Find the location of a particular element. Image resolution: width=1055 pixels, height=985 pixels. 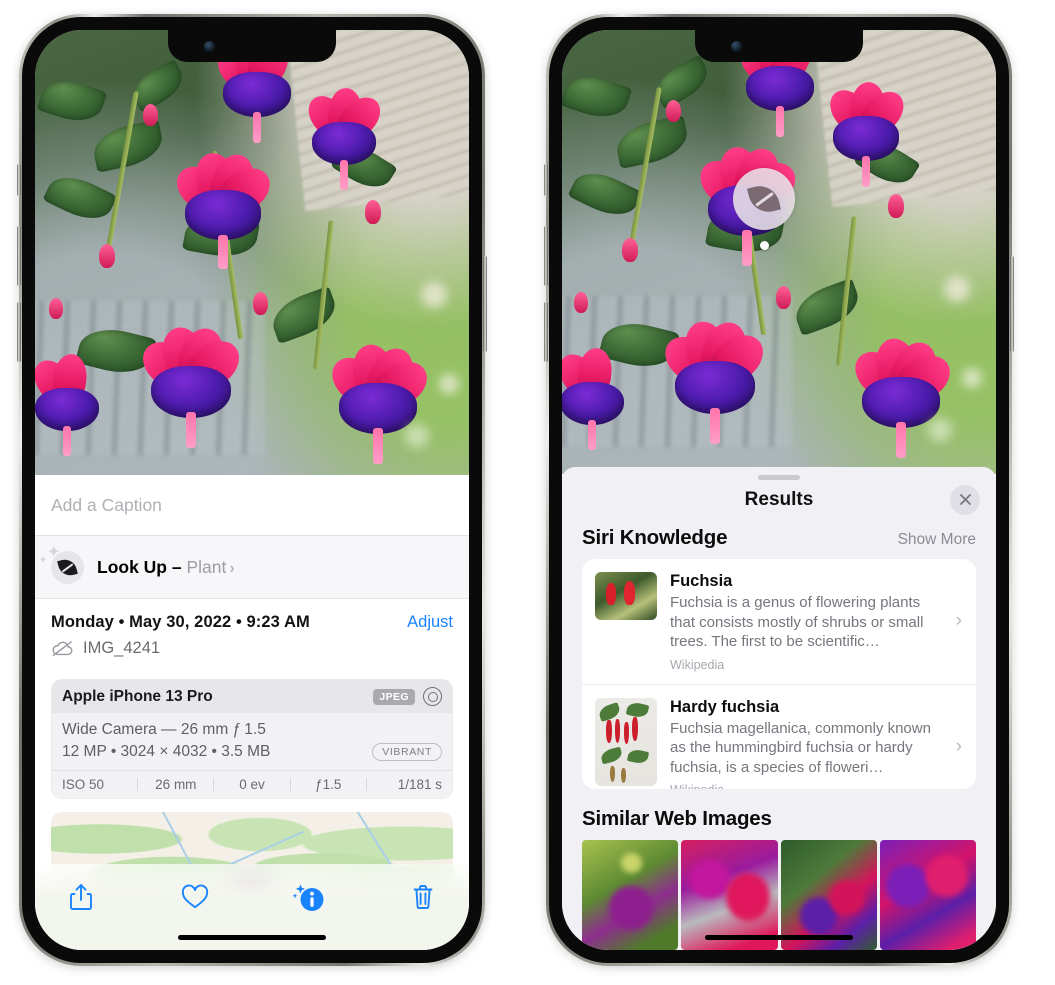

exif-stats-row: ISO 50 26 mm 0 ev ƒ1.5 1/181 s is located at coordinates (252, 784).